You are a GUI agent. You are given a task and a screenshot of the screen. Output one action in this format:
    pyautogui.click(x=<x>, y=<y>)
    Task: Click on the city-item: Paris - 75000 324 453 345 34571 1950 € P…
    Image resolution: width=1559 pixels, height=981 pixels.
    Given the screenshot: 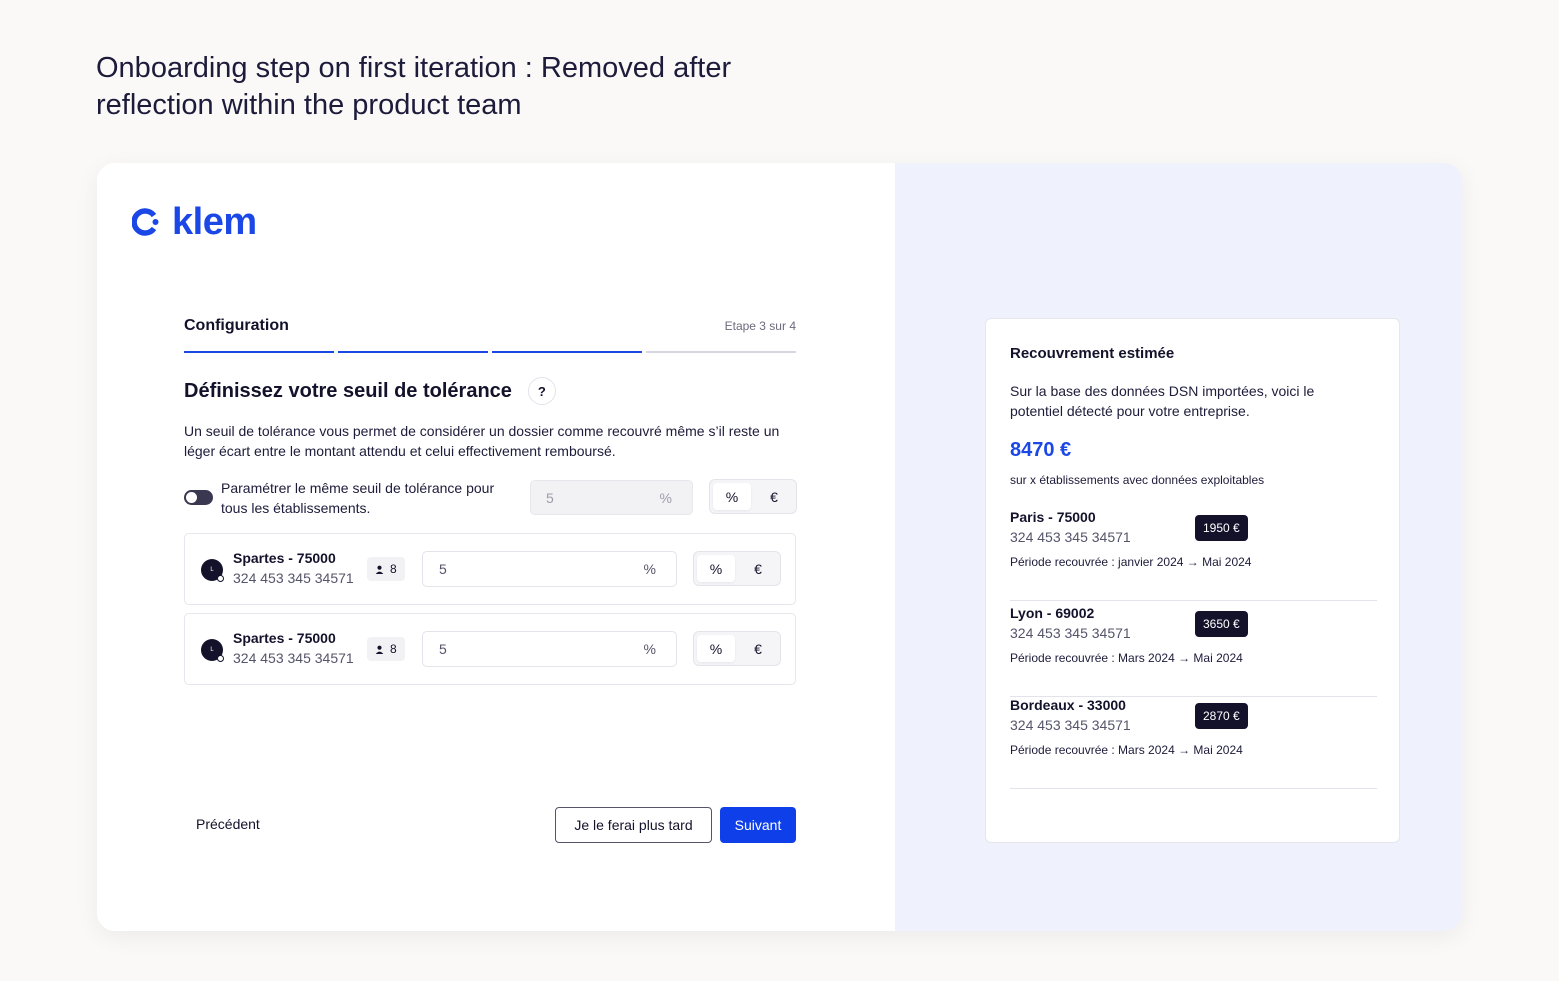 What is the action you would take?
    pyautogui.click(x=1193, y=555)
    